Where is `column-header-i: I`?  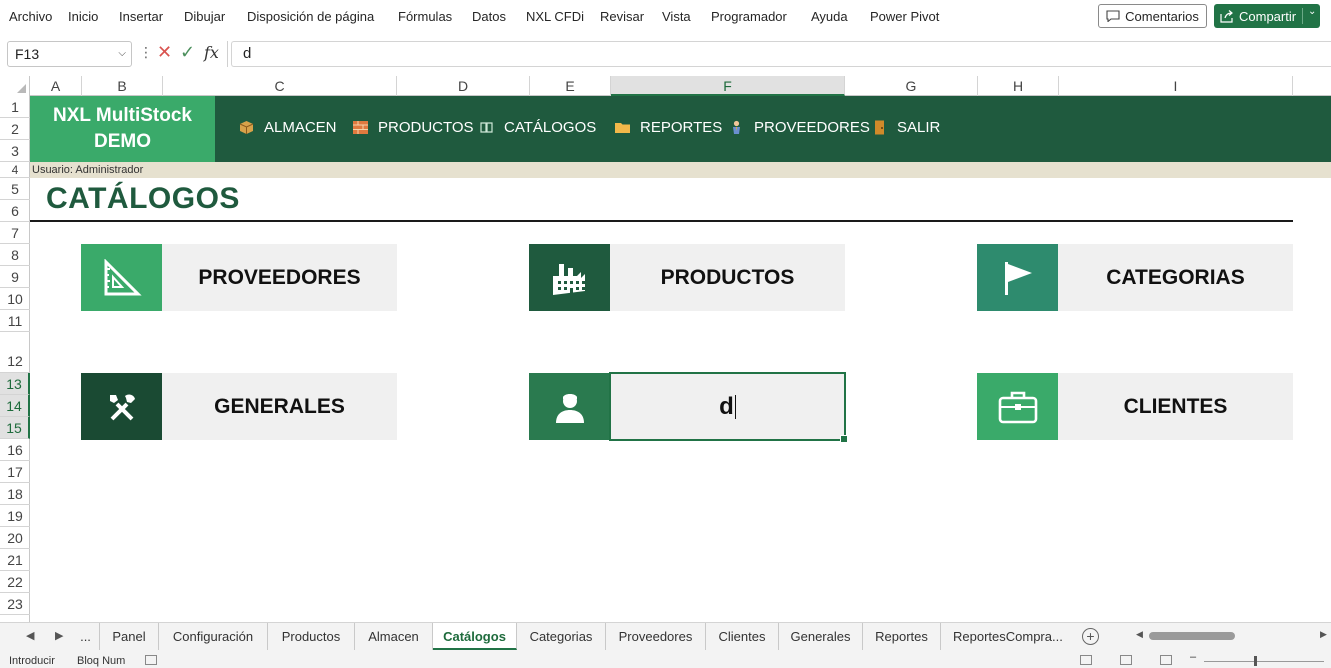
column-header-i: I is located at coordinates (1176, 86).